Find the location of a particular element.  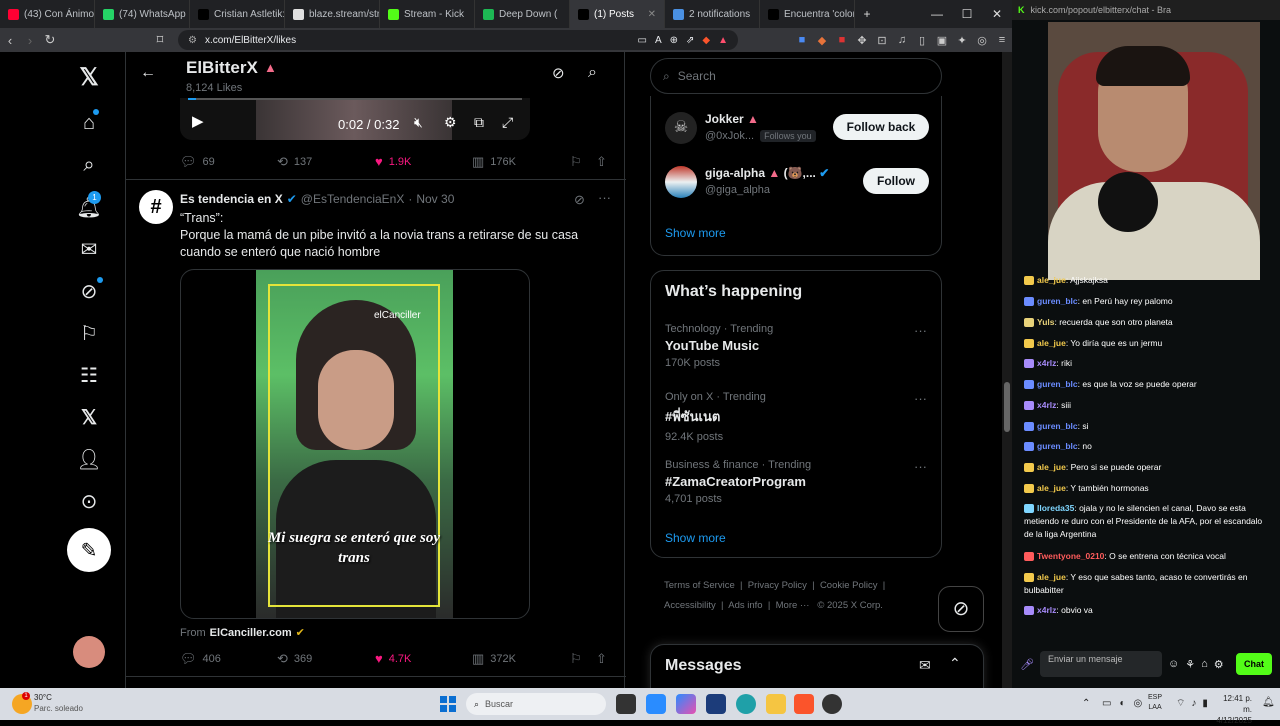

start-icon is located at coordinates (448, 704).